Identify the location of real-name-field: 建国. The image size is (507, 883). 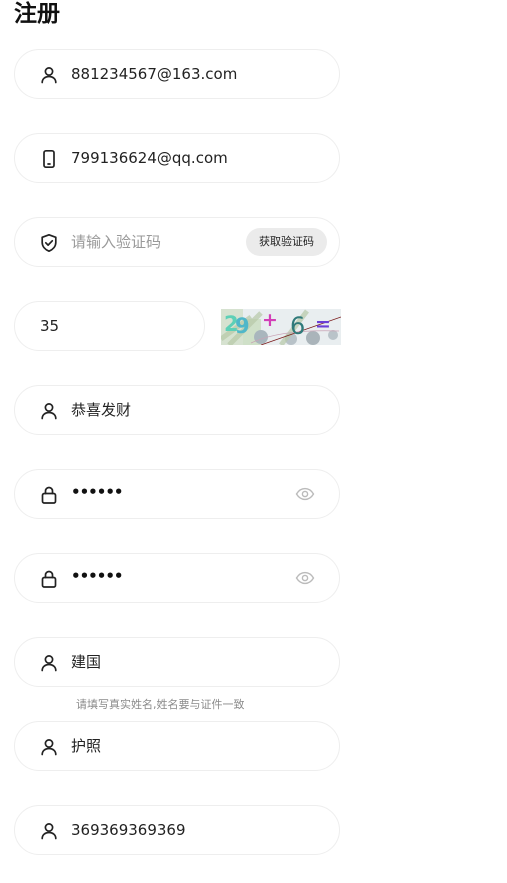
(177, 662).